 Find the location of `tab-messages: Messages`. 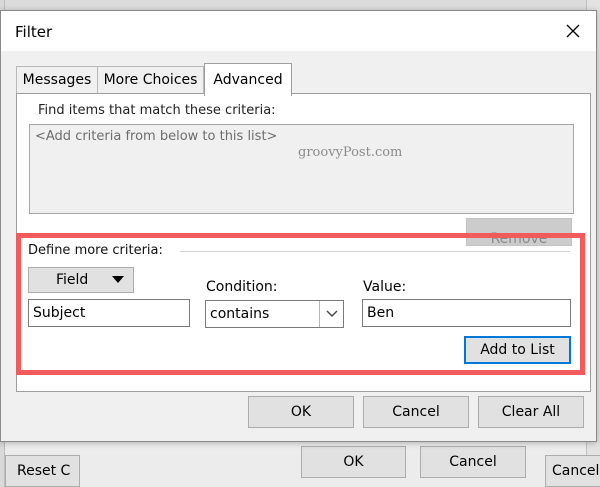

tab-messages: Messages is located at coordinates (57, 79).